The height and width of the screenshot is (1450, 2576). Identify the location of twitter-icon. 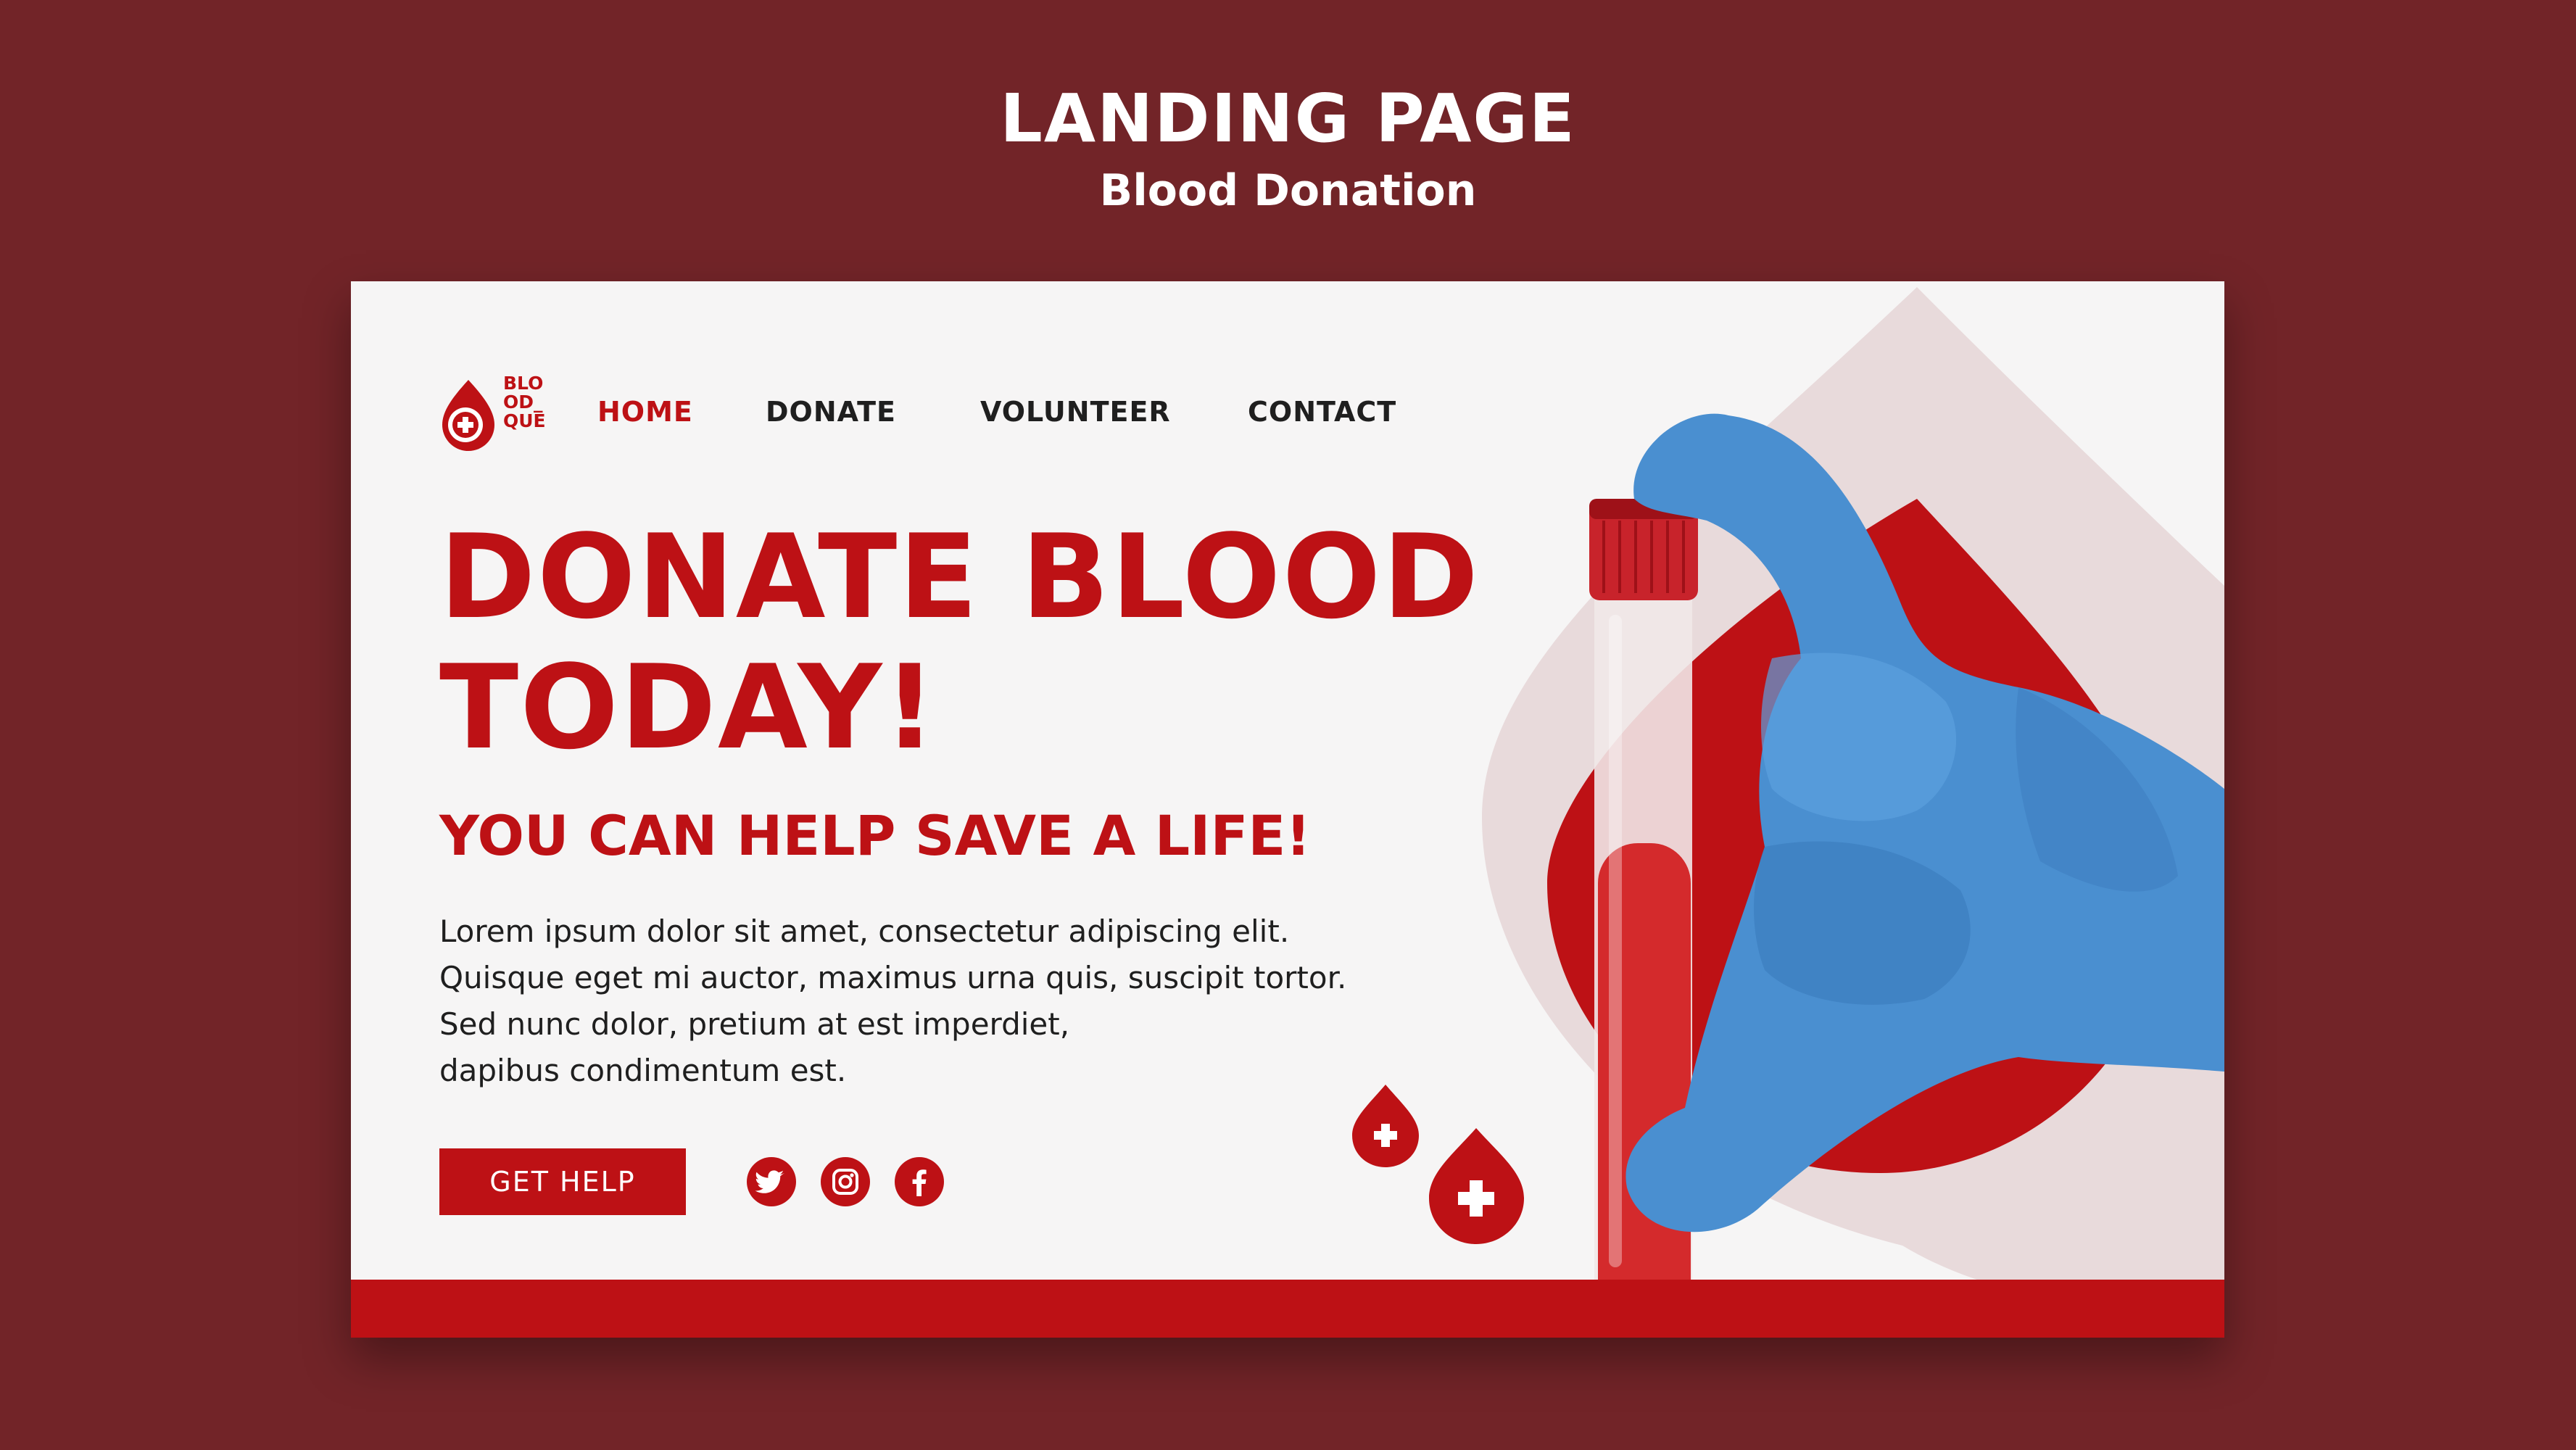
(772, 1181).